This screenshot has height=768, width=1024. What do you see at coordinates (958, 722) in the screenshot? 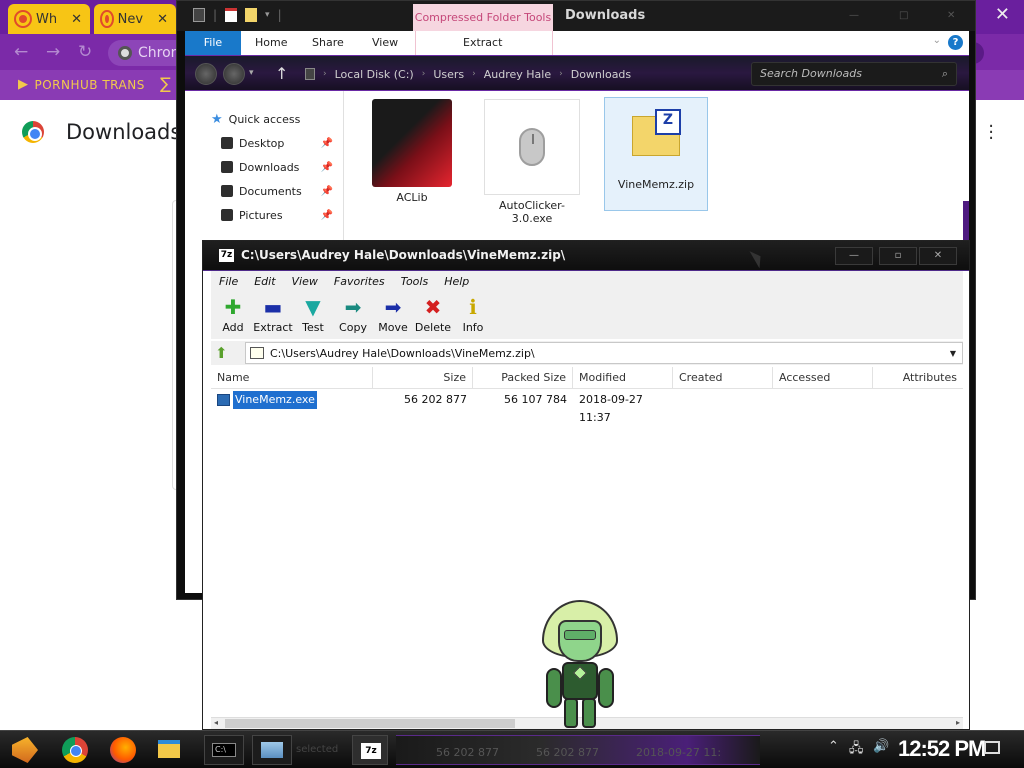
I see `scroll-right-icon: ▸` at bounding box center [958, 722].